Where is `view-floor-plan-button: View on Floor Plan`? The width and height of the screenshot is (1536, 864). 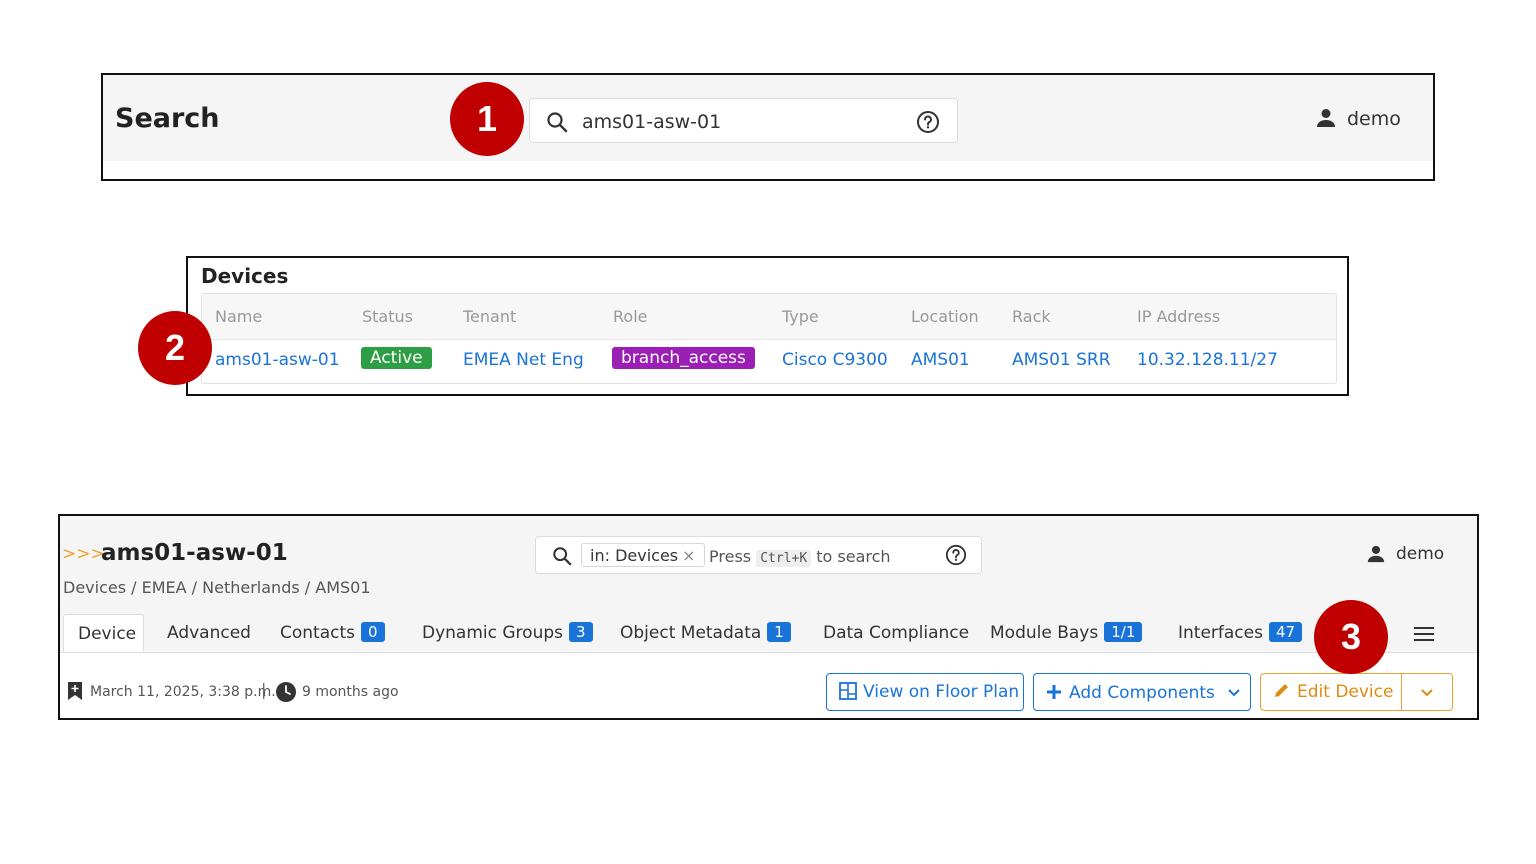 view-floor-plan-button: View on Floor Plan is located at coordinates (925, 692).